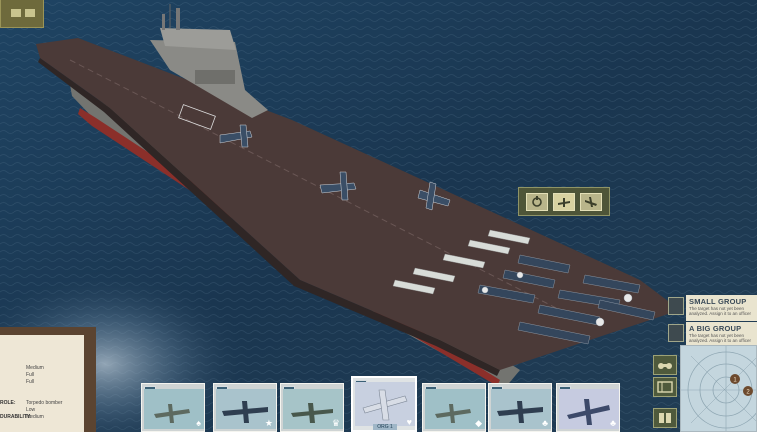 This screenshot has height=432, width=757. I want to click on launch-plane-button, so click(563, 201).